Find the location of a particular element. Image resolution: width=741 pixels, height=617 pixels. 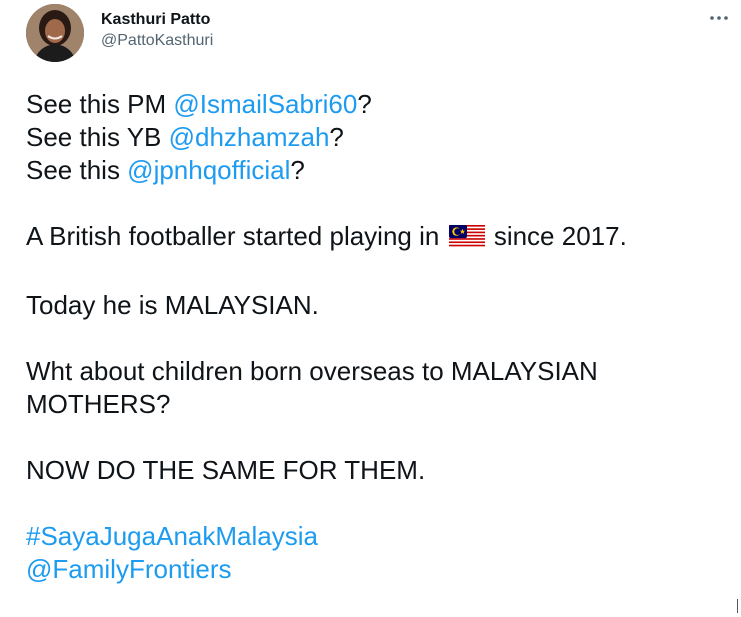

author-block: Kasthuri Patto @PattoKasthuri is located at coordinates (157, 30).